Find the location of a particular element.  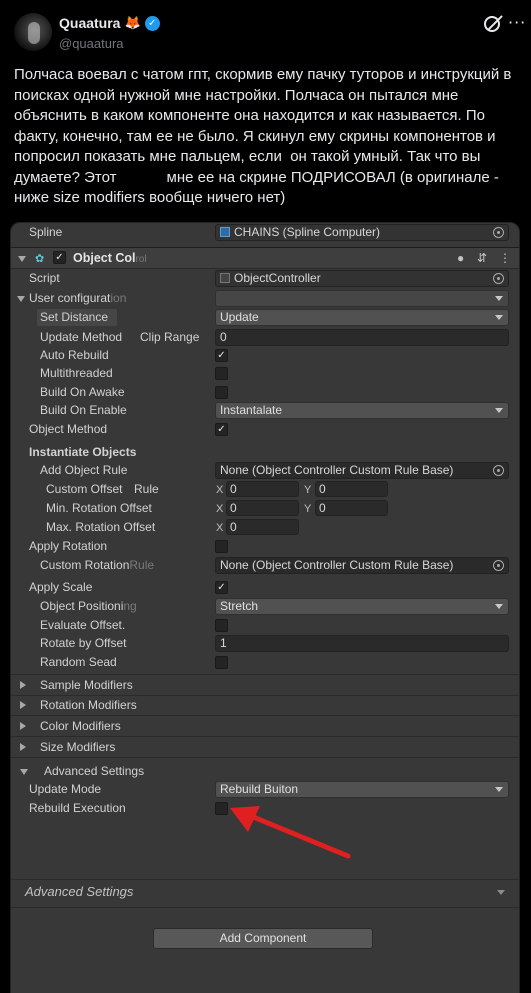

max-rotation-x-field: 0 is located at coordinates (262, 527).